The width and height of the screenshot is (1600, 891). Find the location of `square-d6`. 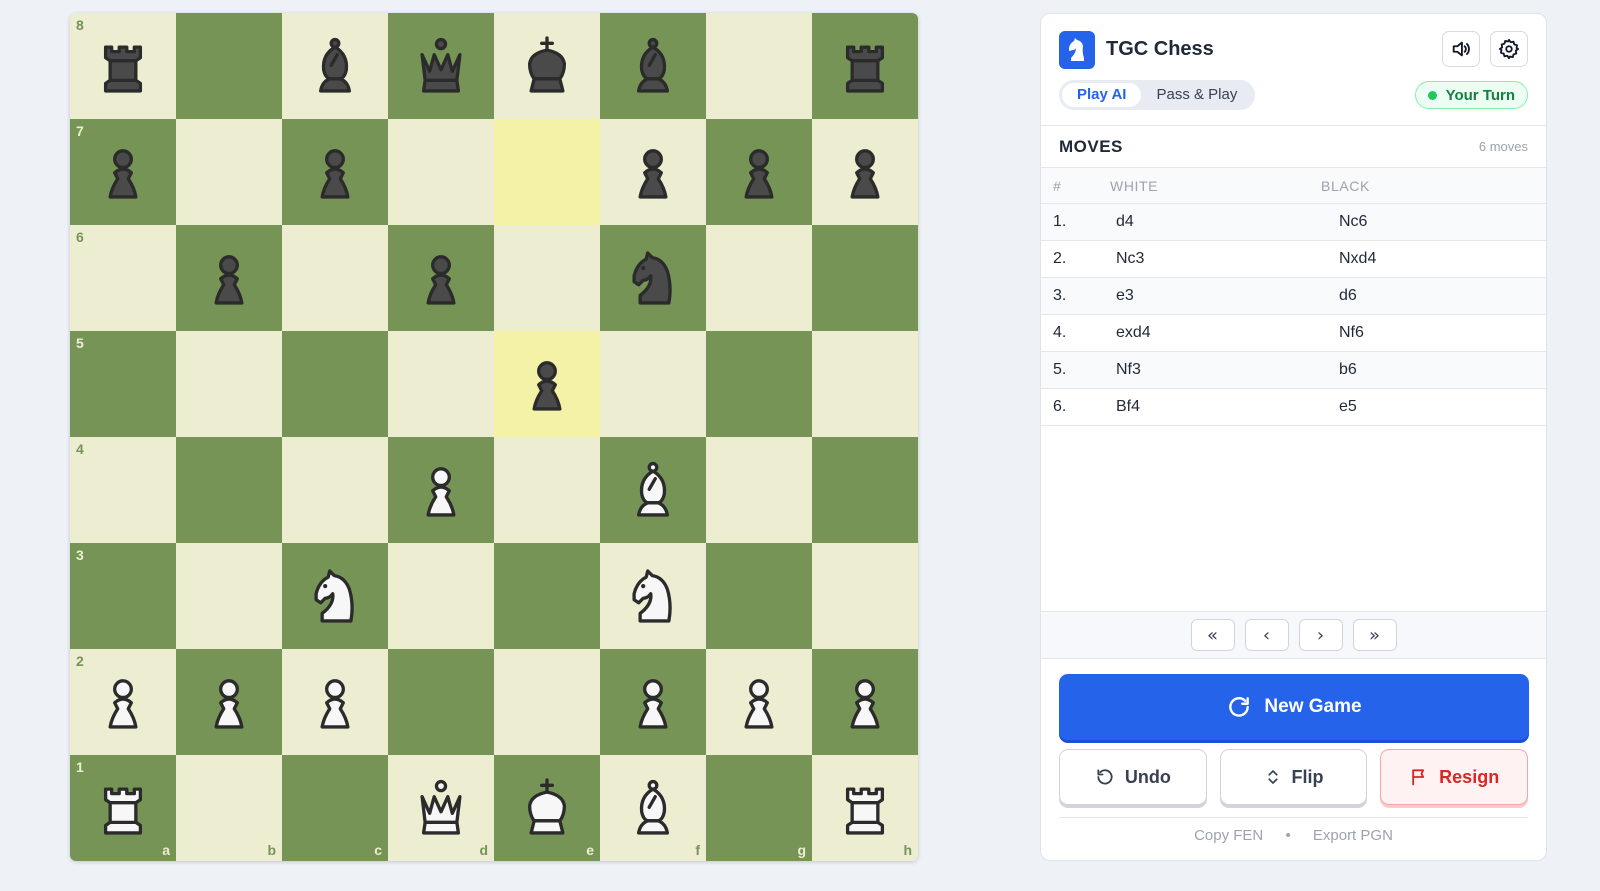

square-d6 is located at coordinates (441, 278).